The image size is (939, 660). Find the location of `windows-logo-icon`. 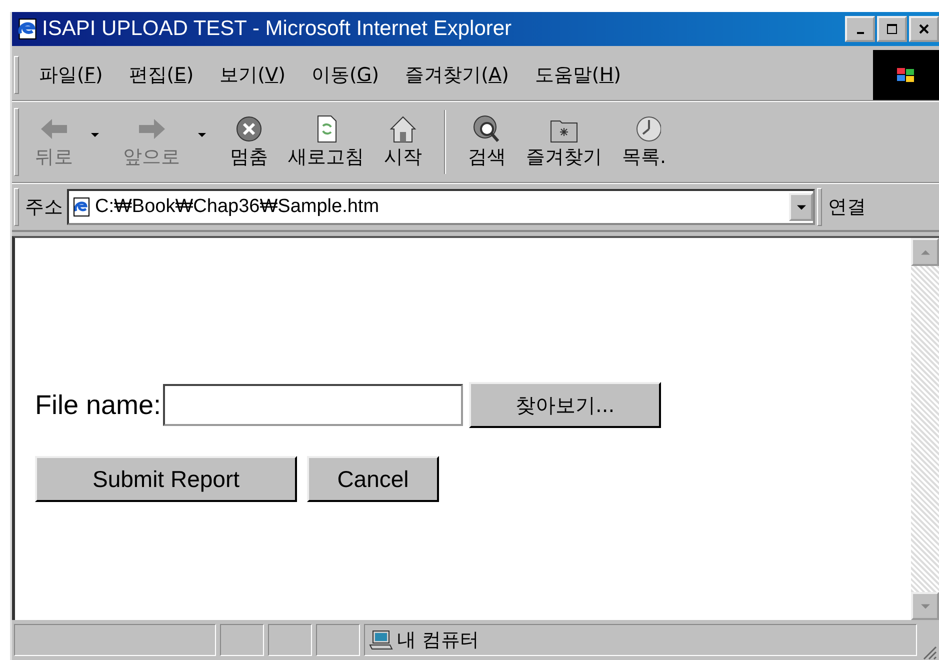

windows-logo-icon is located at coordinates (906, 75).